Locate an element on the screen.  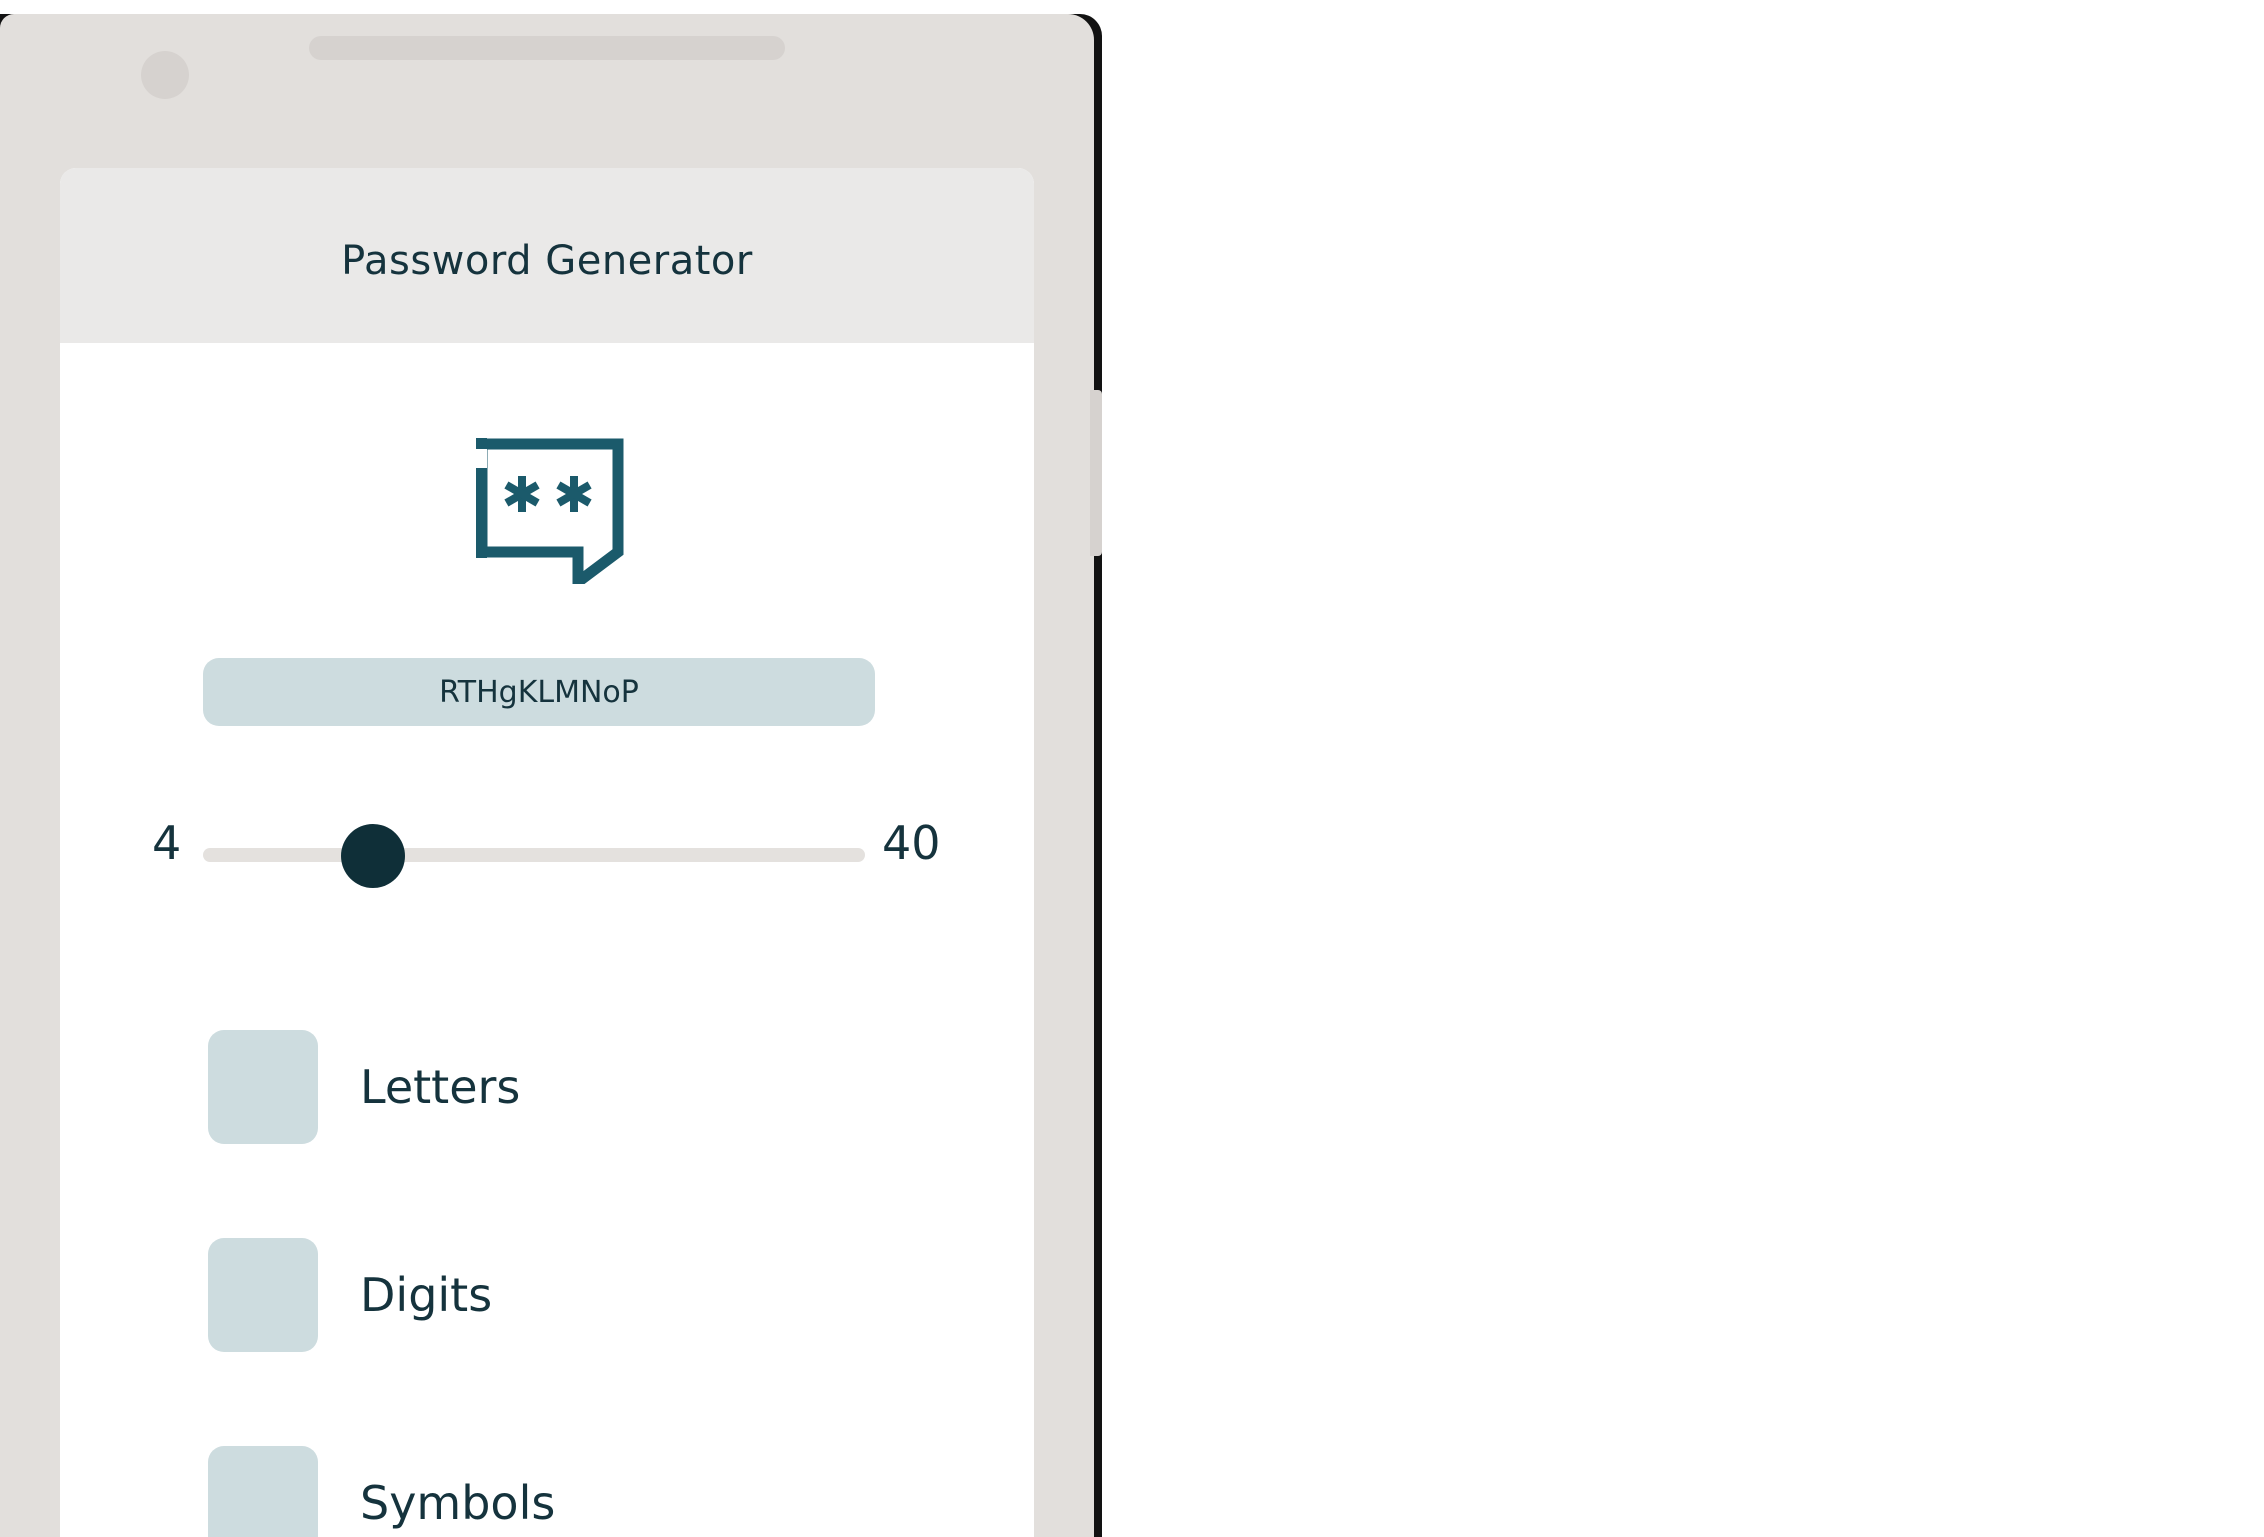
slider-max-label: 40 is located at coordinates (911, 843).